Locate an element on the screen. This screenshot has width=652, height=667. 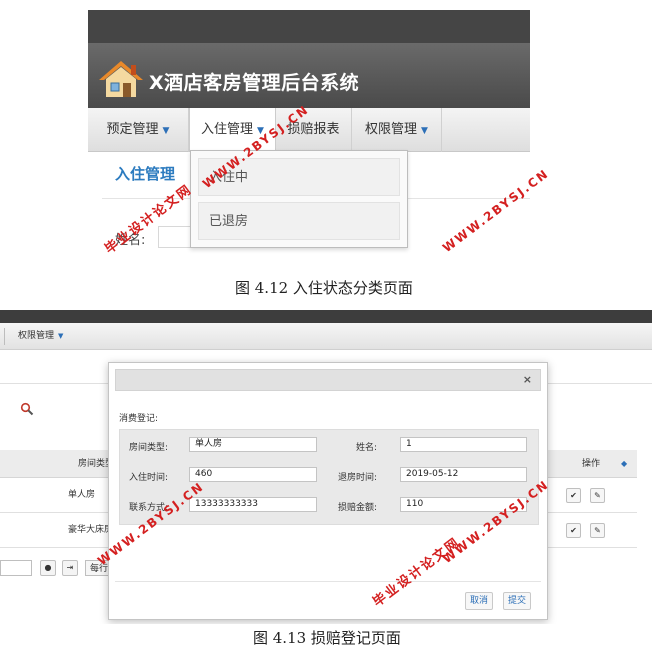
nav-checkin-management: 入住管理 ▼ is located at coordinates (232, 130).